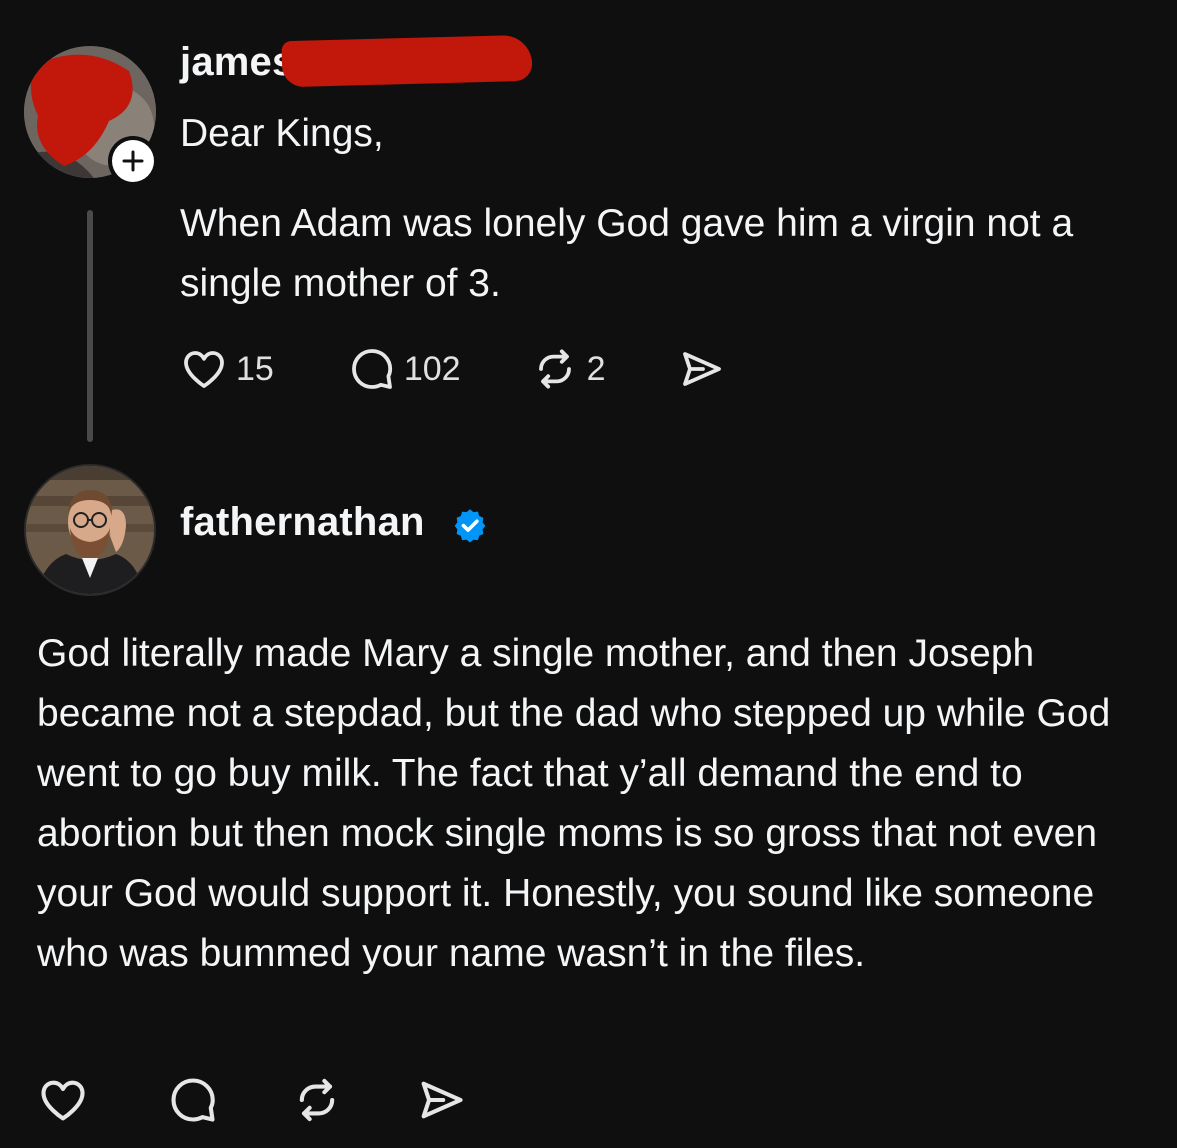 The image size is (1177, 1148). I want to click on reply-button, so click(193, 1100).